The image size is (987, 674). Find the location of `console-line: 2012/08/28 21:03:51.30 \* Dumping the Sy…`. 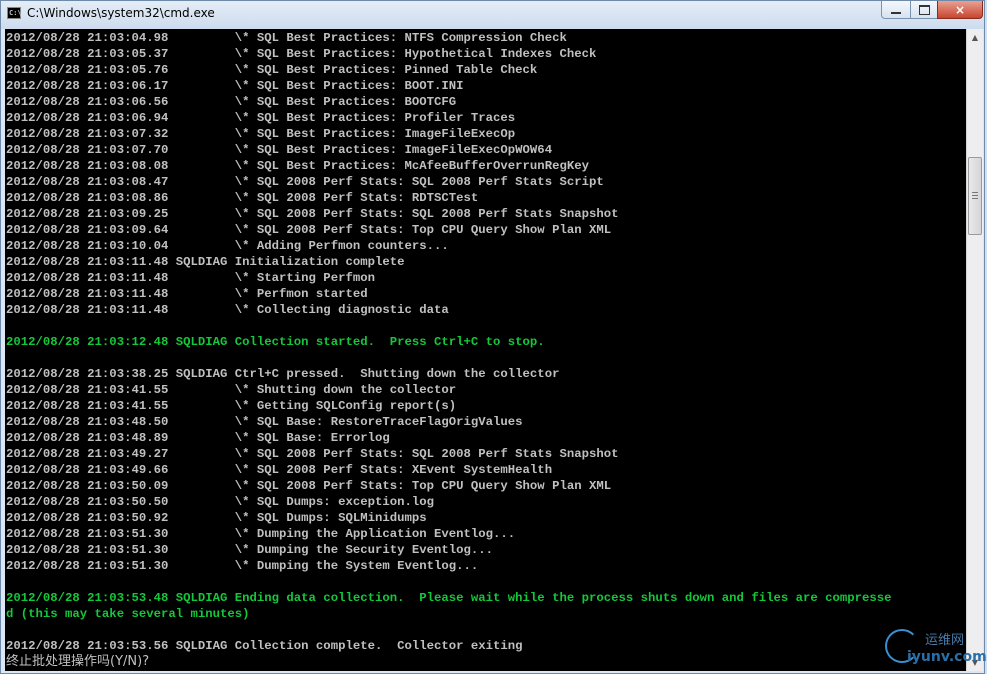

console-line: 2012/08/28 21:03:51.30 \* Dumping the Sy… is located at coordinates (242, 566).